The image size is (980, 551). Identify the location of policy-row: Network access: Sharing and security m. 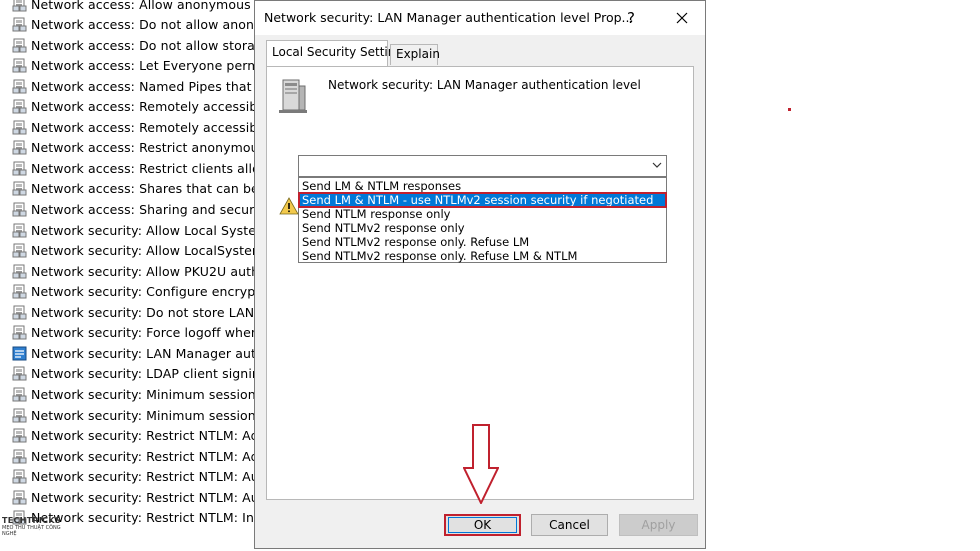
(136, 210).